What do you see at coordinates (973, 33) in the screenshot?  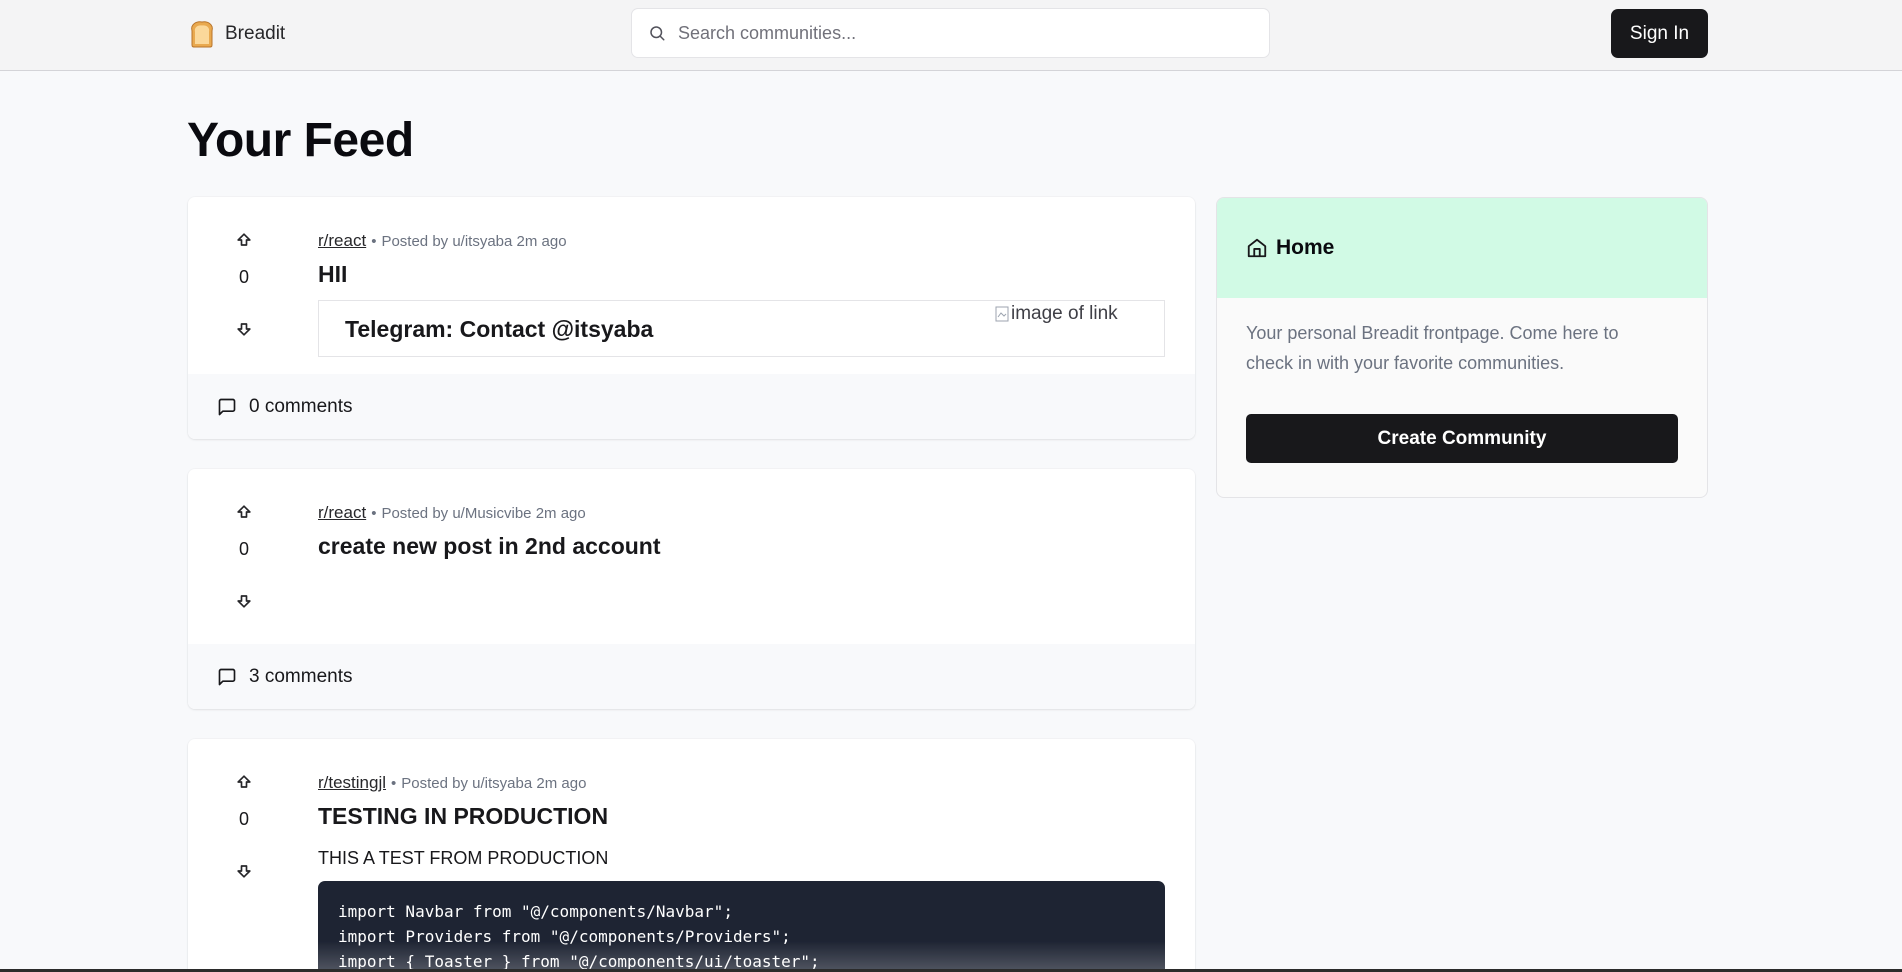 I see `search-input` at bounding box center [973, 33].